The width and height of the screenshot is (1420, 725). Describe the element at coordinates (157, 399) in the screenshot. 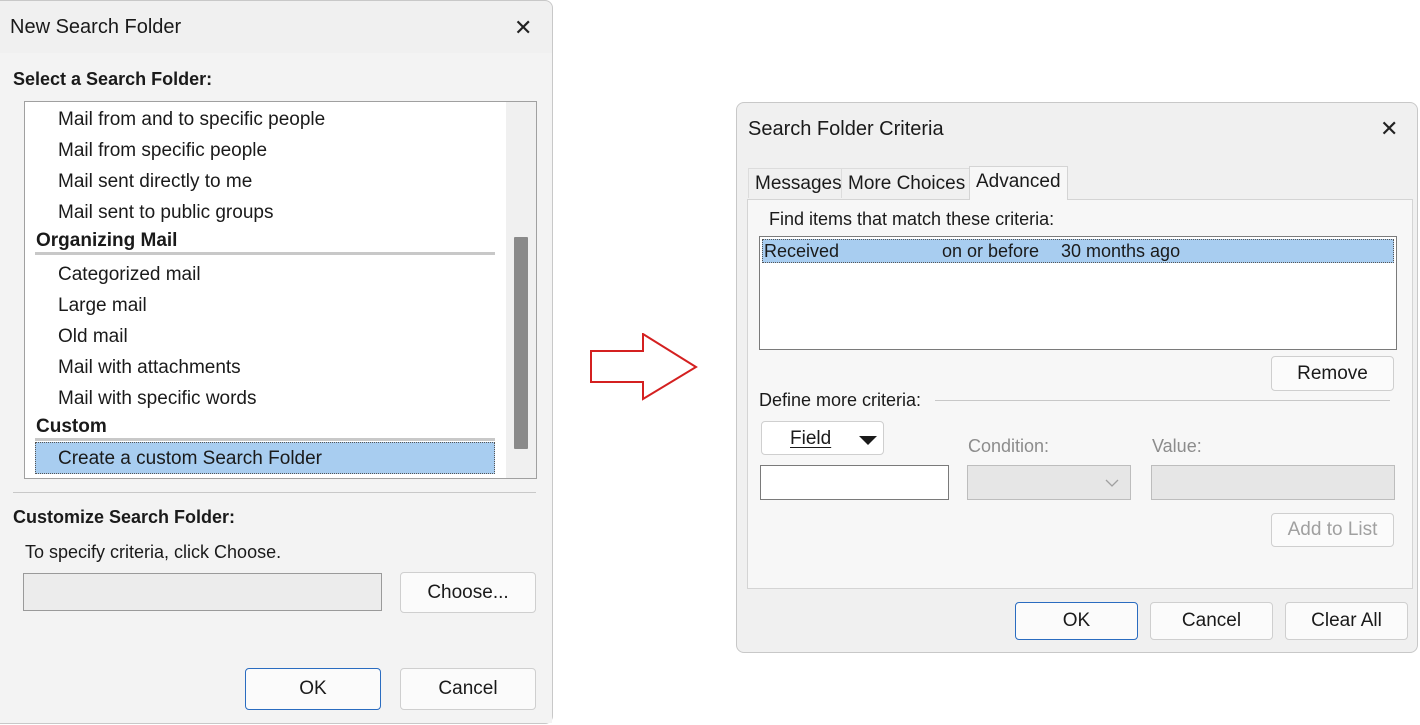

I see `list-item: Mail with specific words` at that location.